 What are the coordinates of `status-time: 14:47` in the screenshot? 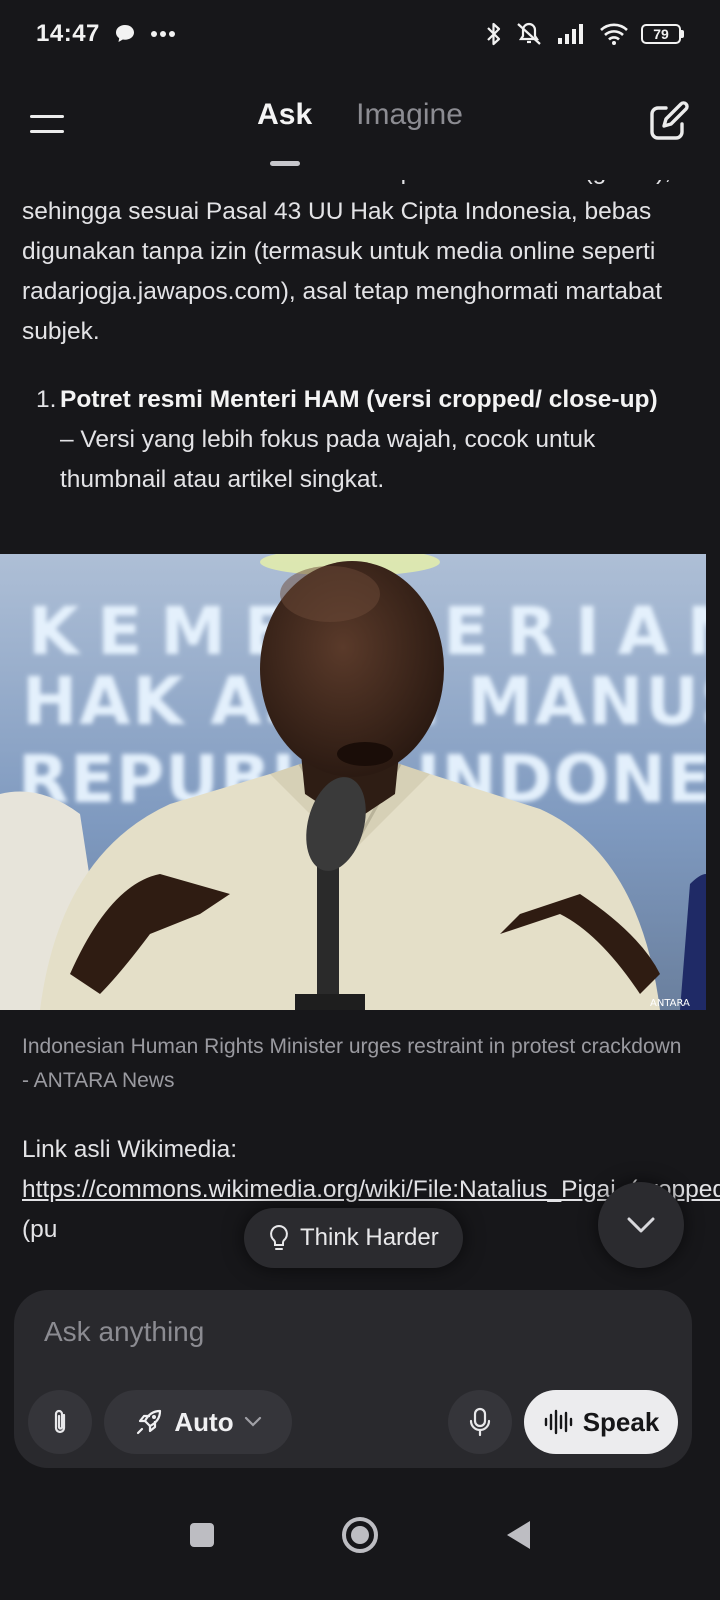 It's located at (68, 33).